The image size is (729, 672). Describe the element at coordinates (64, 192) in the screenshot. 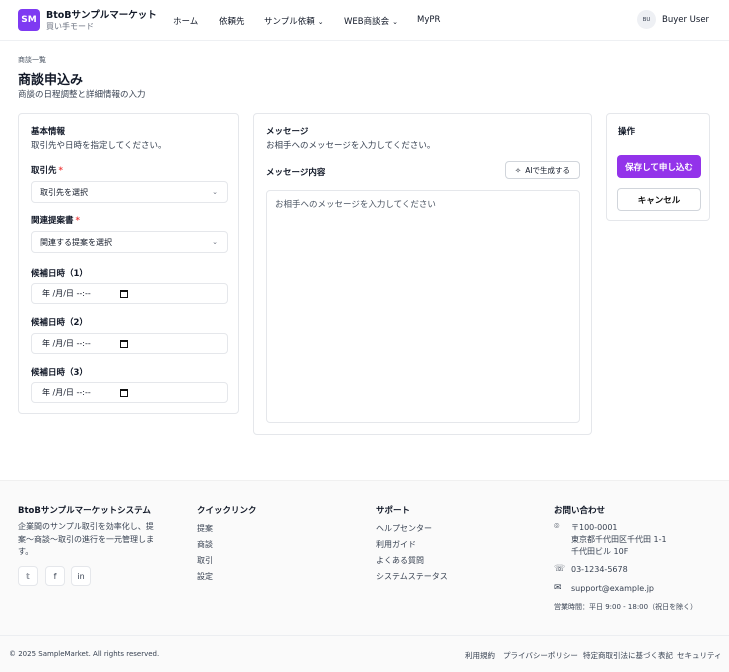

I see `partner-select-value: 取引先を選択` at that location.